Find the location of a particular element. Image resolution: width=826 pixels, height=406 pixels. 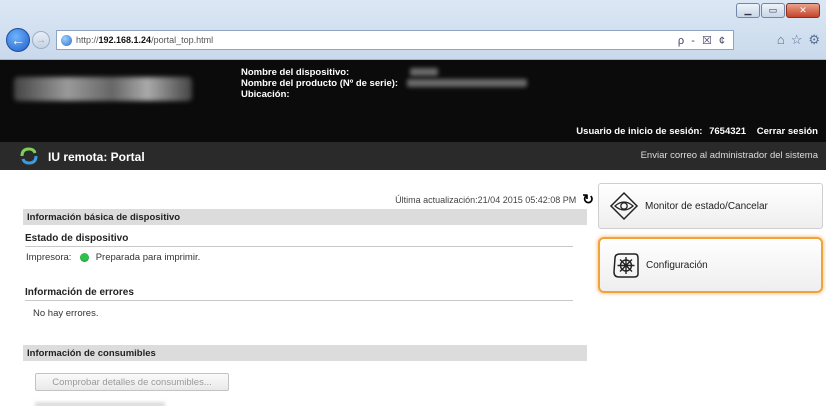

device-name-value is located at coordinates (423, 72).